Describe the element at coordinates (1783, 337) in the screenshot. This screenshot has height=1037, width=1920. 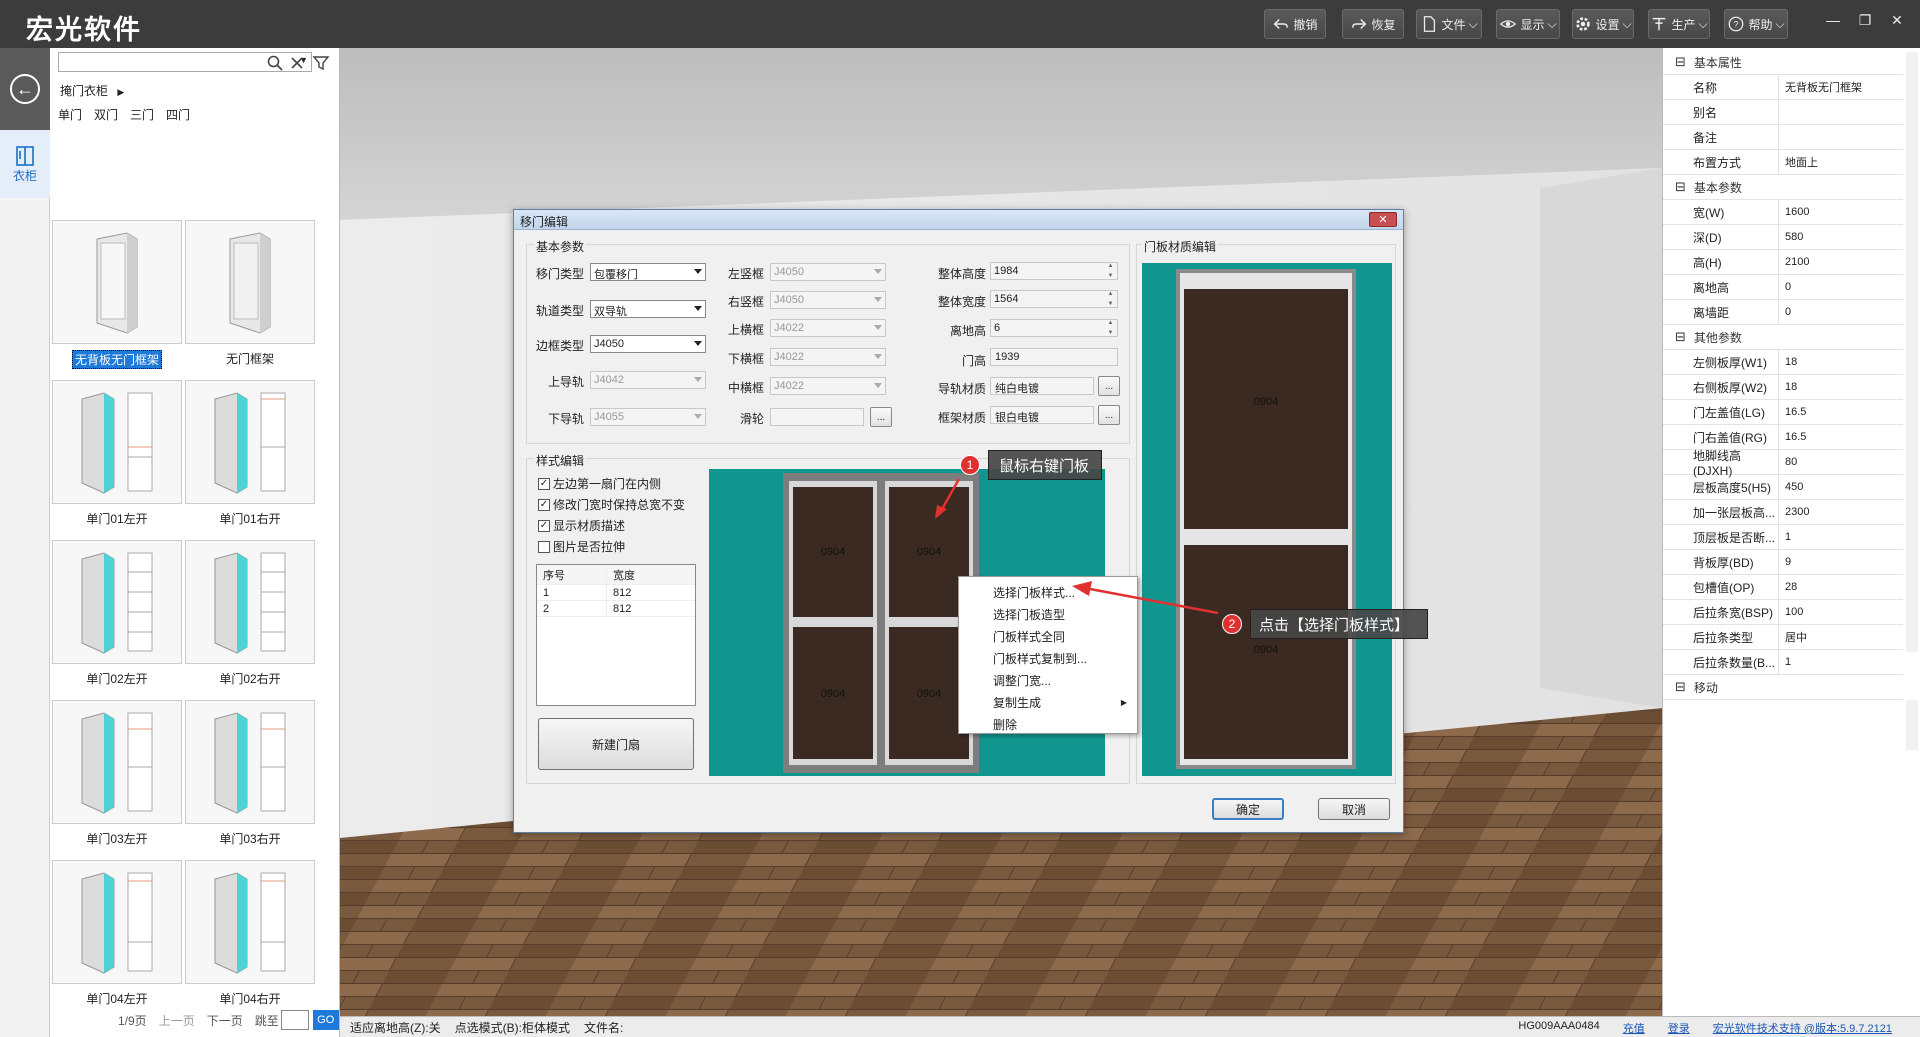
I see `section-other-params: ⊟ 其他参数` at that location.